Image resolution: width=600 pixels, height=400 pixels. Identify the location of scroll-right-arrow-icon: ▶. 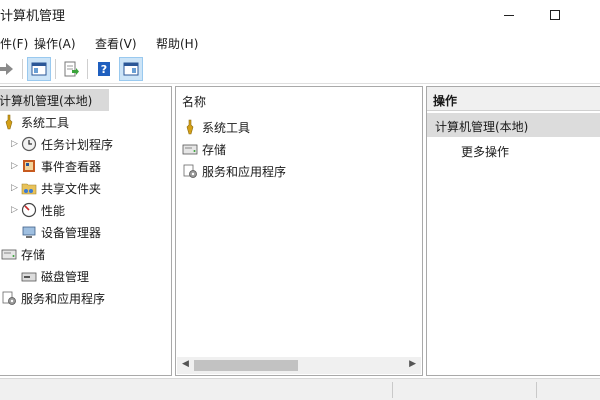
(412, 364).